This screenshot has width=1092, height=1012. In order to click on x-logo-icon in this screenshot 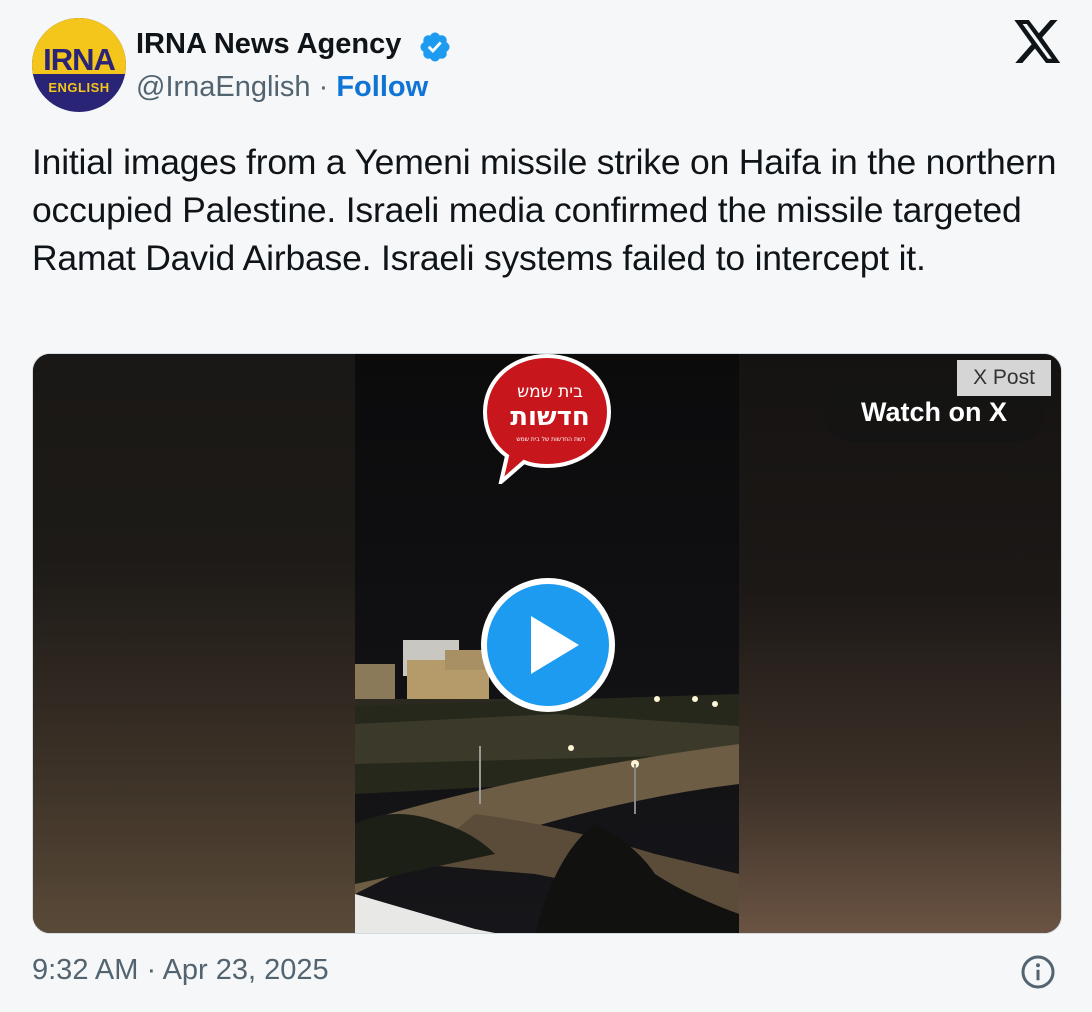, I will do `click(1038, 42)`.